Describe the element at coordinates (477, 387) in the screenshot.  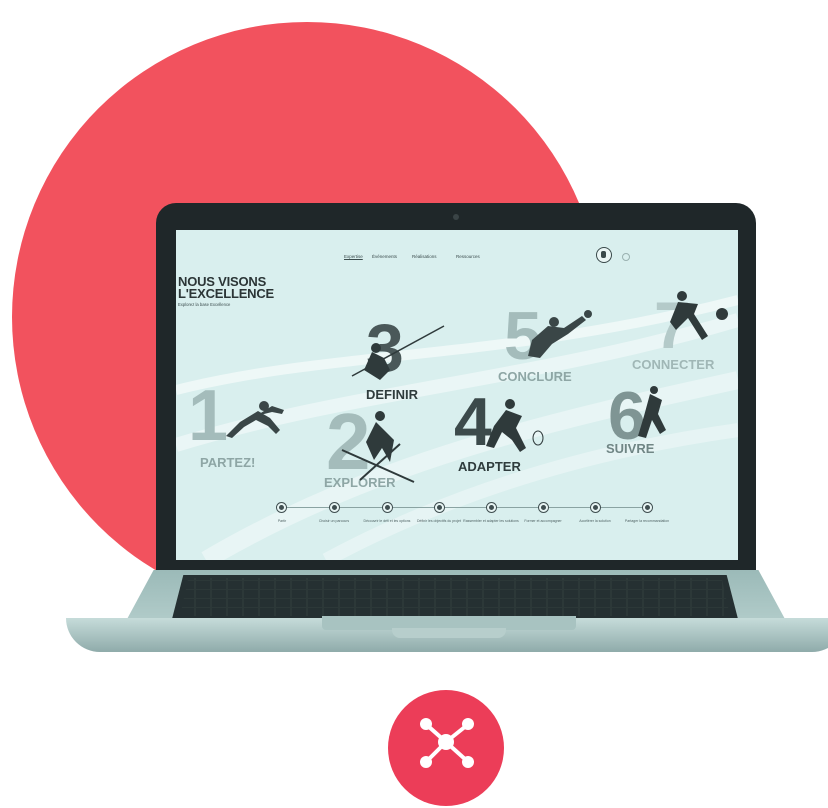
I see `athlete-silhouettes` at that location.